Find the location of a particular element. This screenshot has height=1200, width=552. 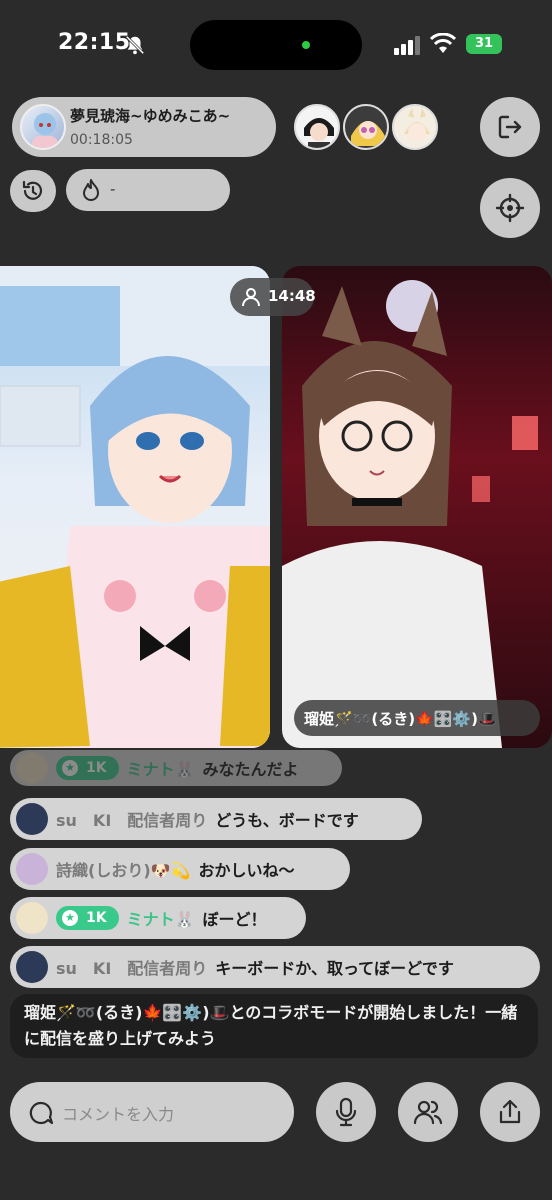

exit-button is located at coordinates (510, 127).